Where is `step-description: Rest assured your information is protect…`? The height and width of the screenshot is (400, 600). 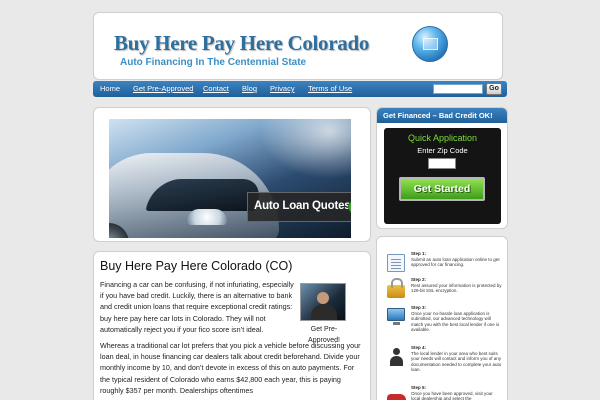
step-description: Rest assured your information is protect… is located at coordinates (456, 288).